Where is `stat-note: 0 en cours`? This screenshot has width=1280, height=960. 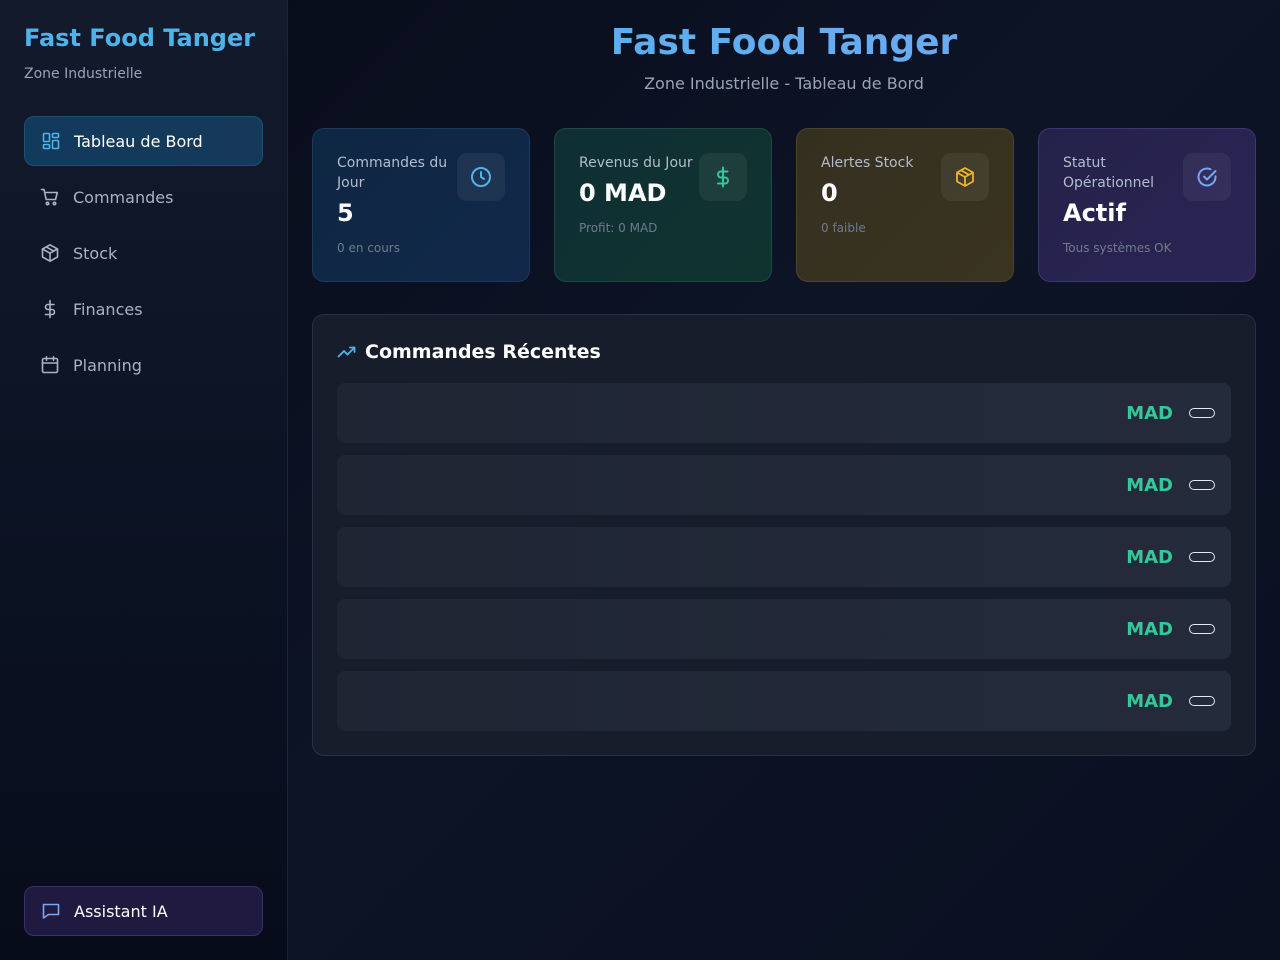
stat-note: 0 en cours is located at coordinates (368, 248).